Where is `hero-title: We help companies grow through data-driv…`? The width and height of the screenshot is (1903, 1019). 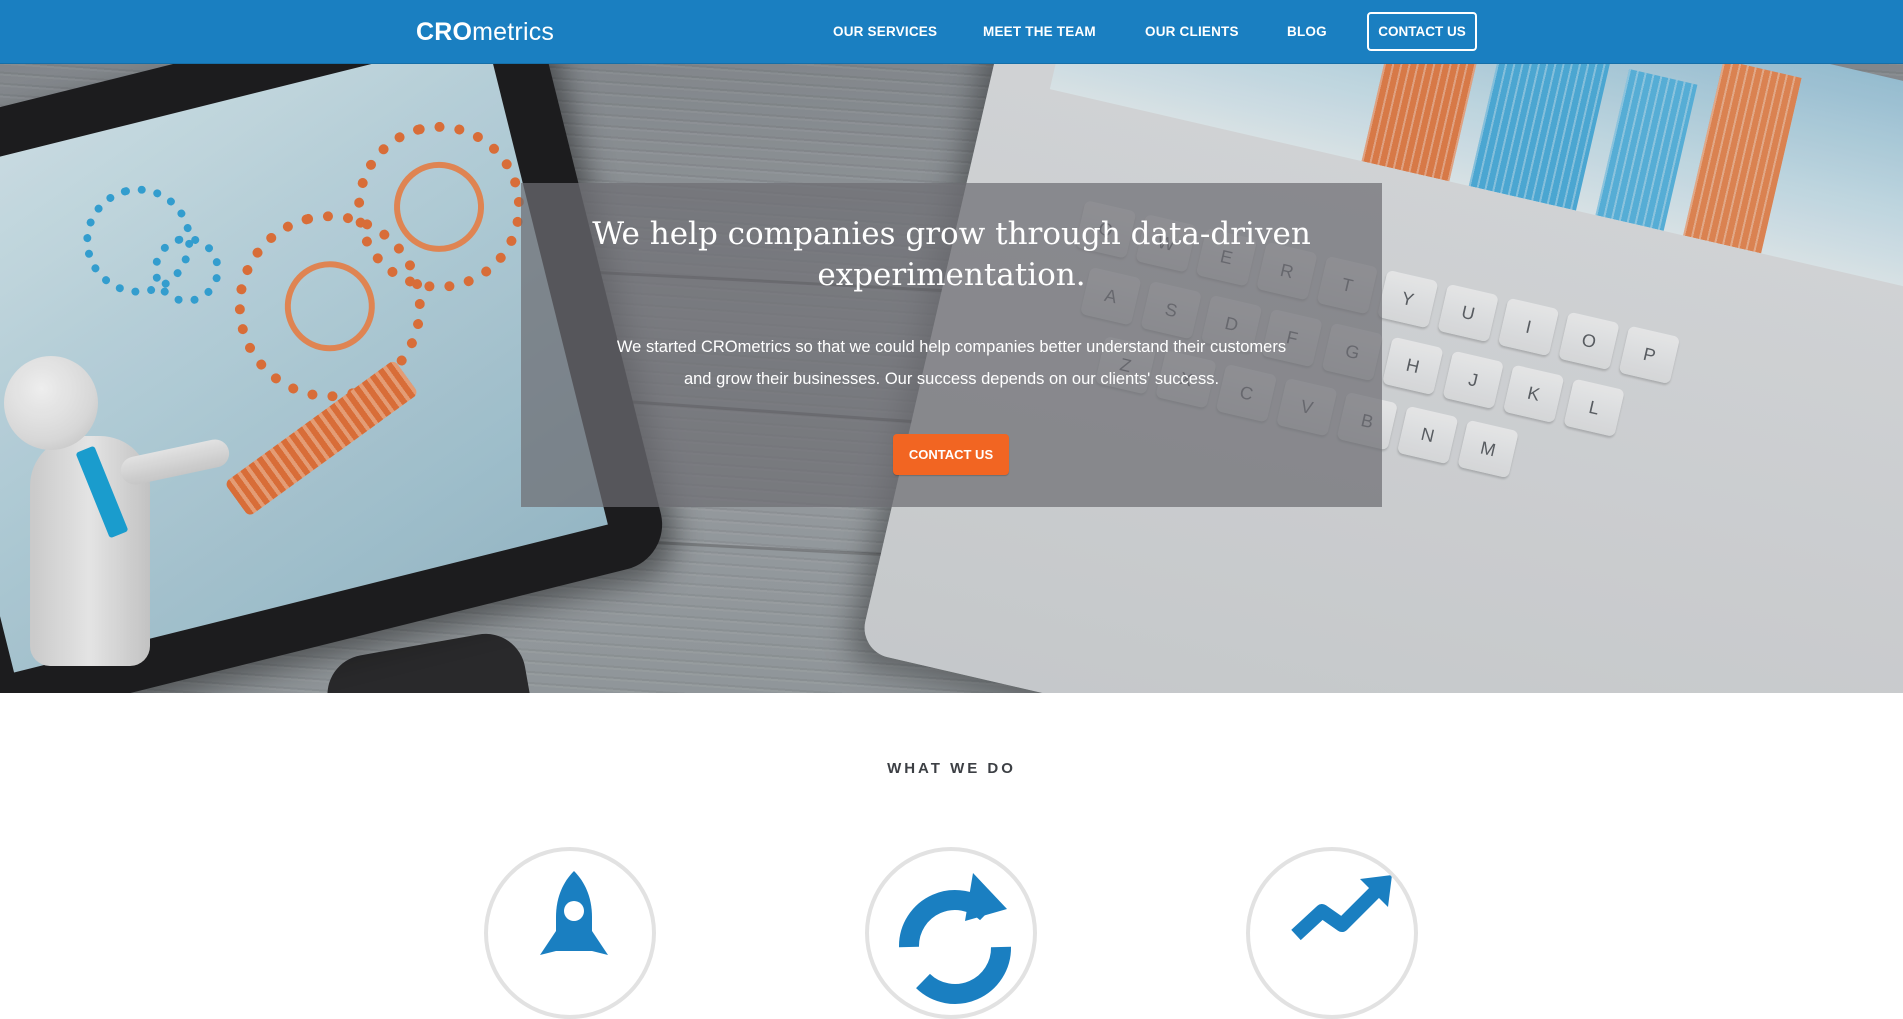 hero-title: We help companies grow through data-driv… is located at coordinates (951, 255).